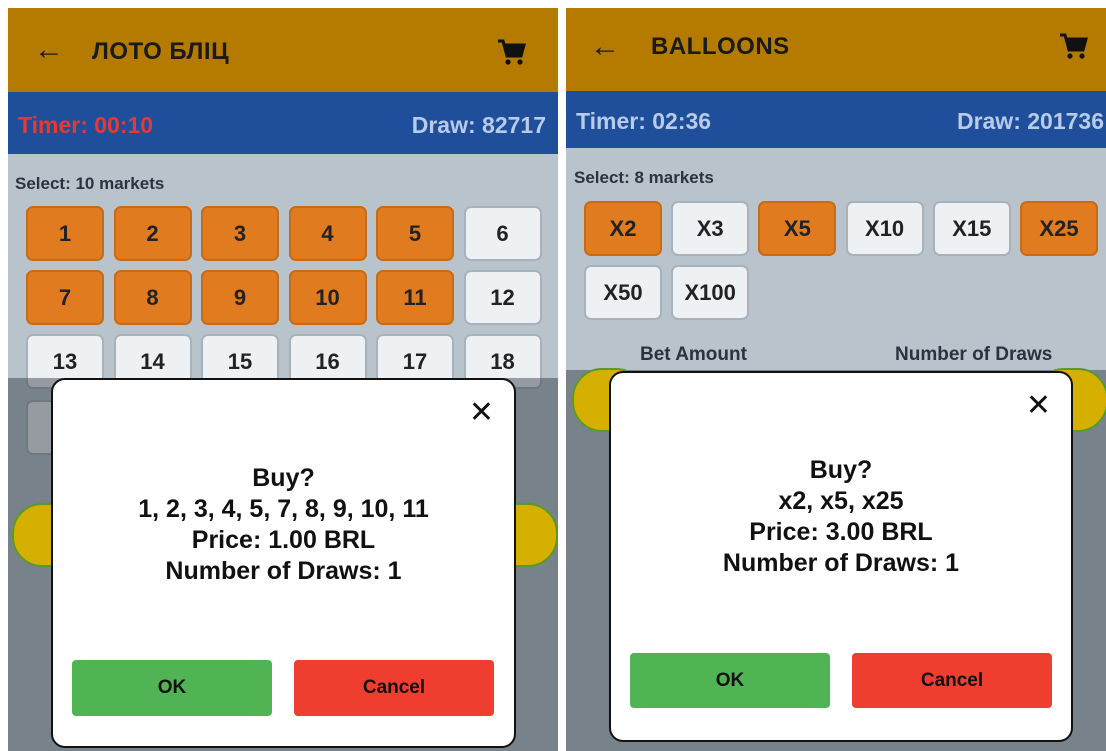 This screenshot has height=751, width=1106. Describe the element at coordinates (1059, 228) in the screenshot. I see `market-button: X25` at that location.